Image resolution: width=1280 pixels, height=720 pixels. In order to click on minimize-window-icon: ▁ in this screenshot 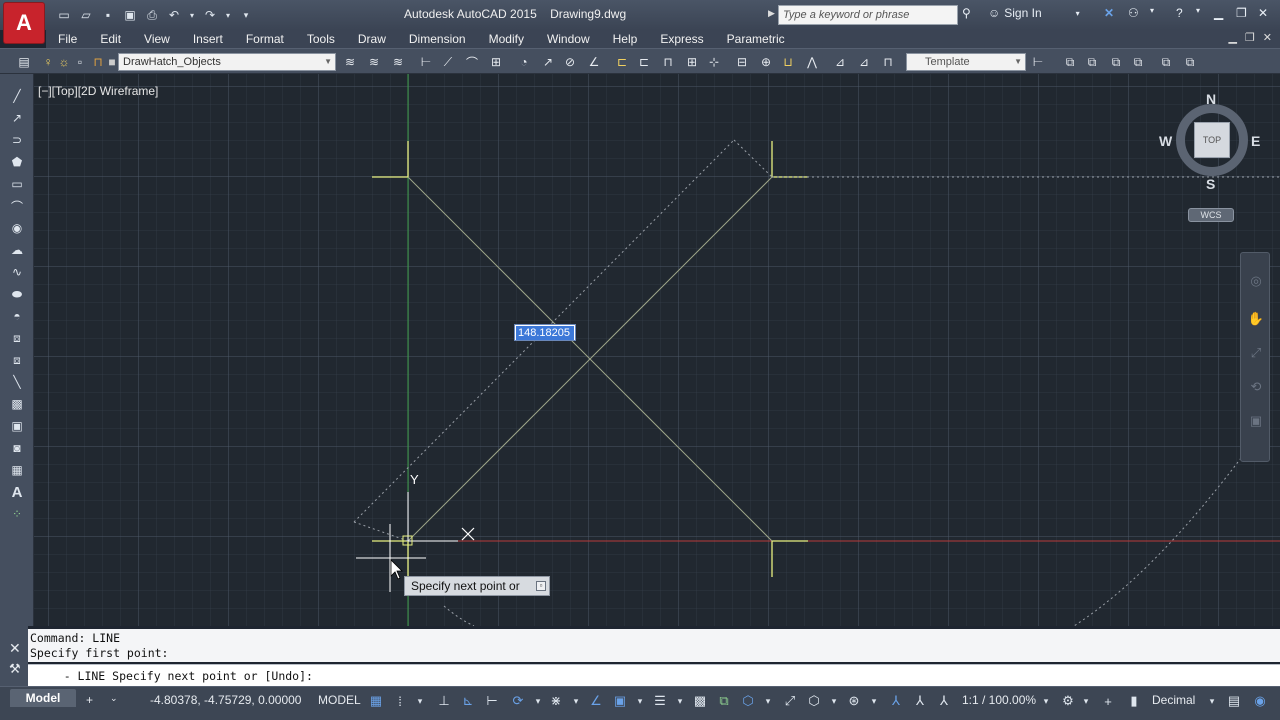, I will do `click(1218, 13)`.